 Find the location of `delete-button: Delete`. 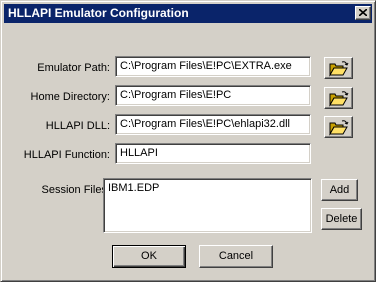

delete-button: Delete is located at coordinates (341, 219).